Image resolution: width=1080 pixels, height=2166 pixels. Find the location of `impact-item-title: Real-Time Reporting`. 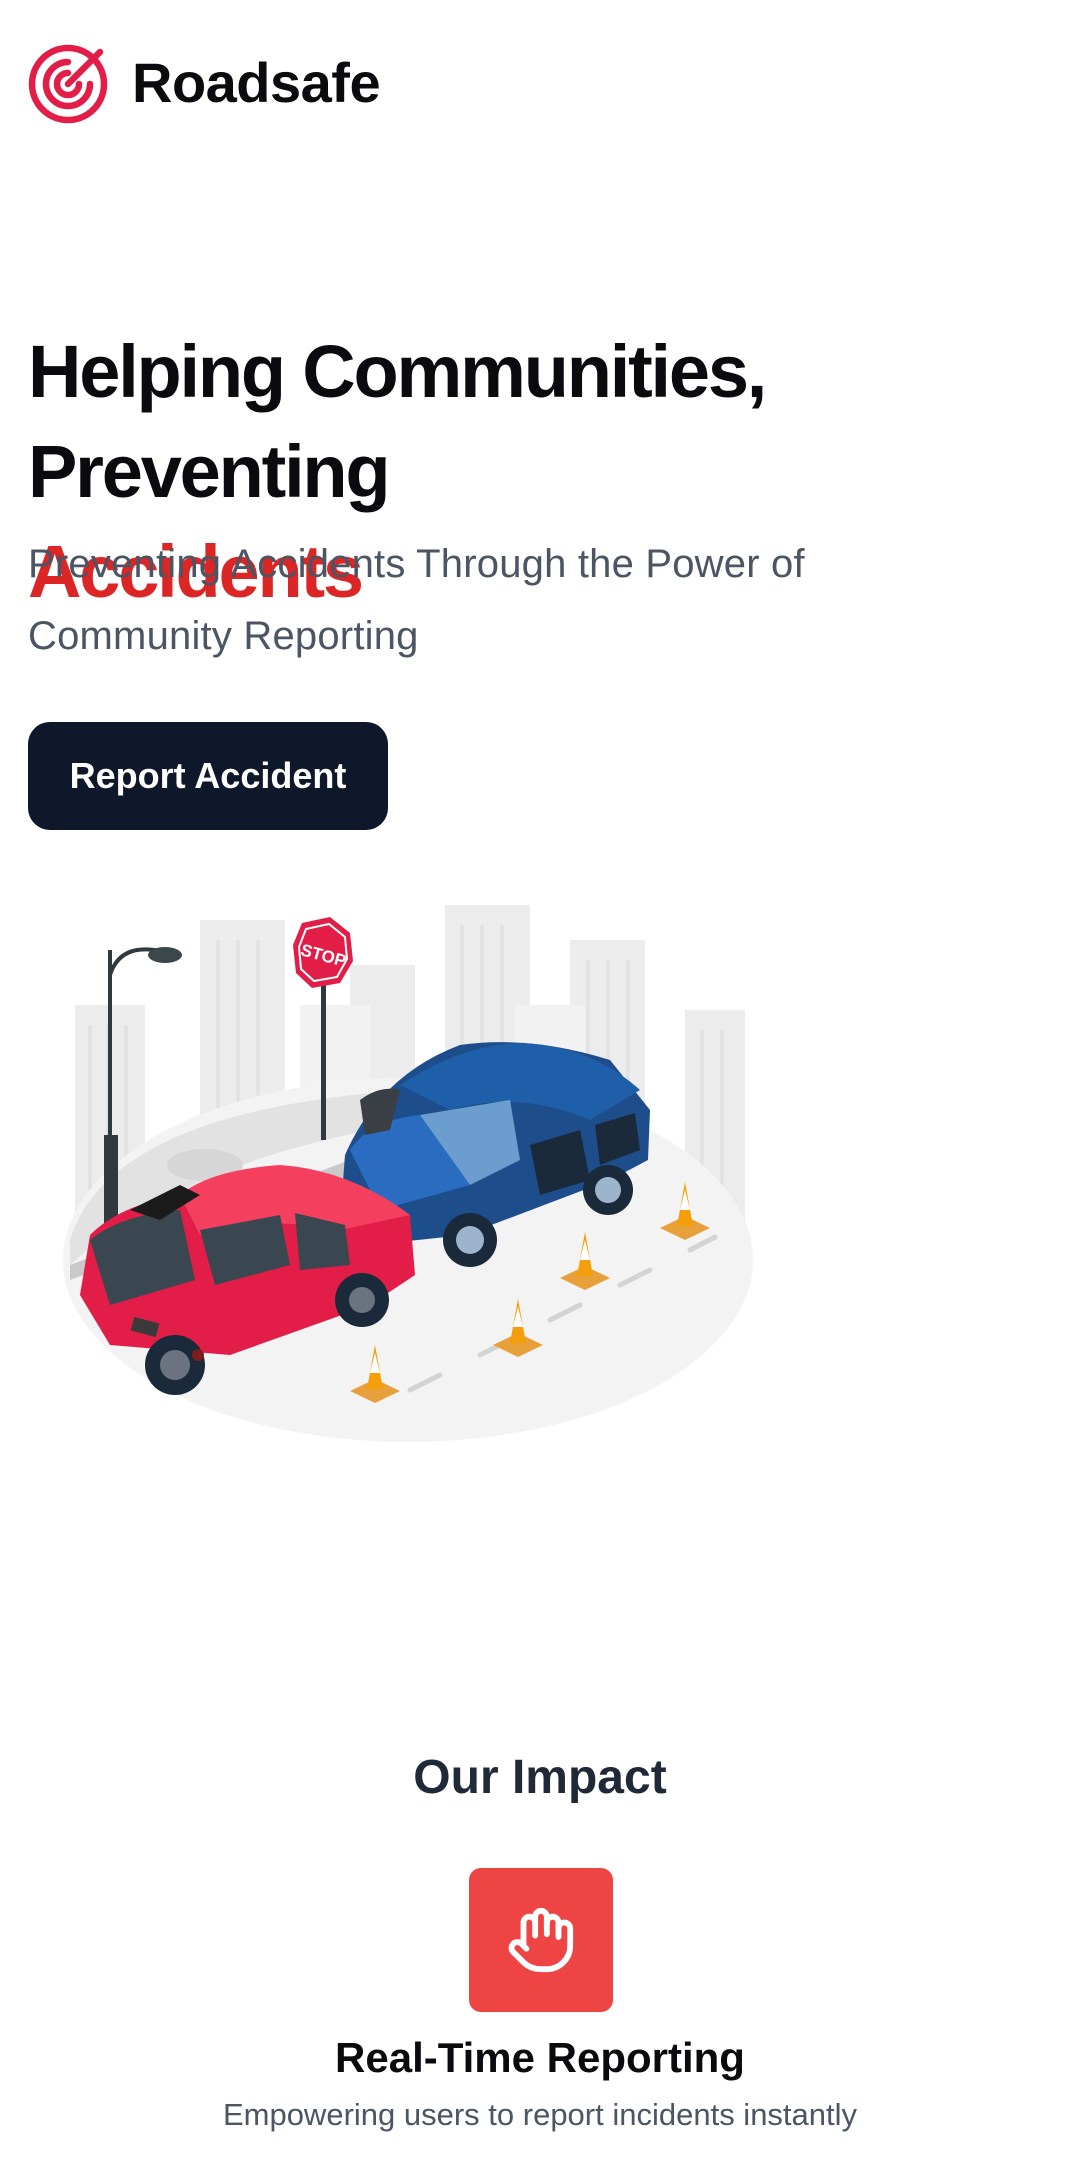

impact-item-title: Real-Time Reporting is located at coordinates (540, 2057).